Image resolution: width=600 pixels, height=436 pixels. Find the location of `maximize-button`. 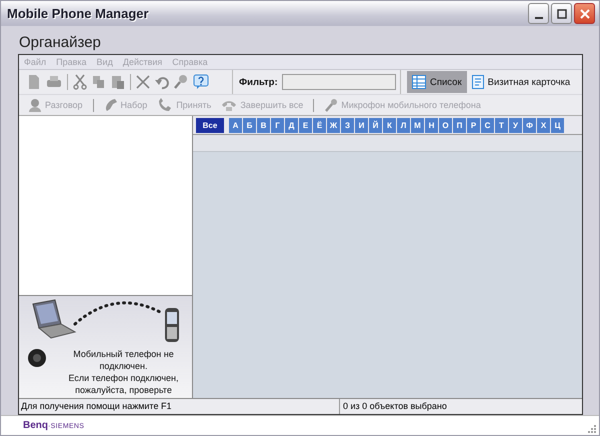

maximize-button is located at coordinates (561, 13).